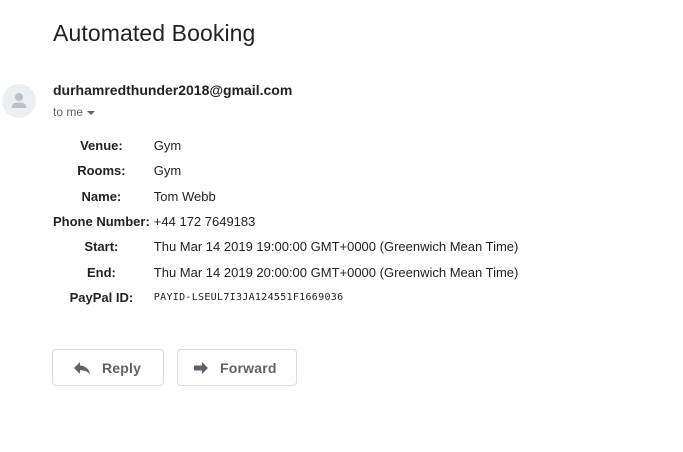 The height and width of the screenshot is (452, 683). What do you see at coordinates (184, 196) in the screenshot?
I see `detail-value: Tom Webb` at bounding box center [184, 196].